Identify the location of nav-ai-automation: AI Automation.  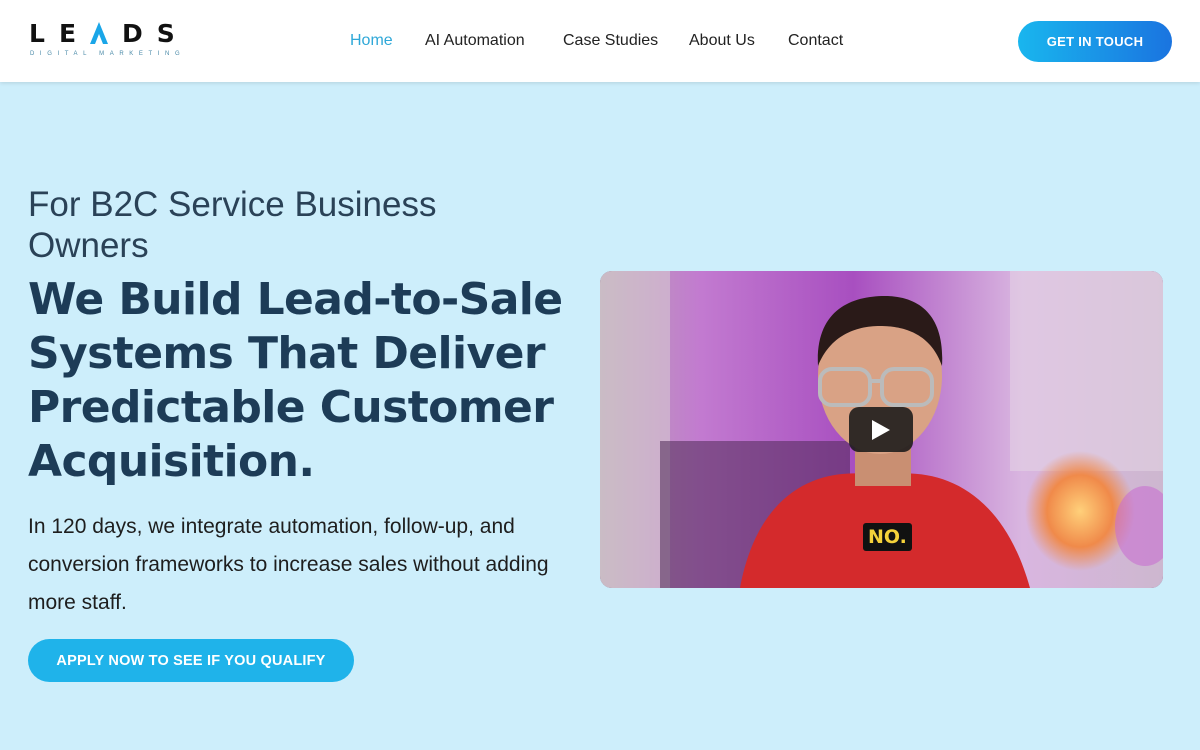
(475, 41).